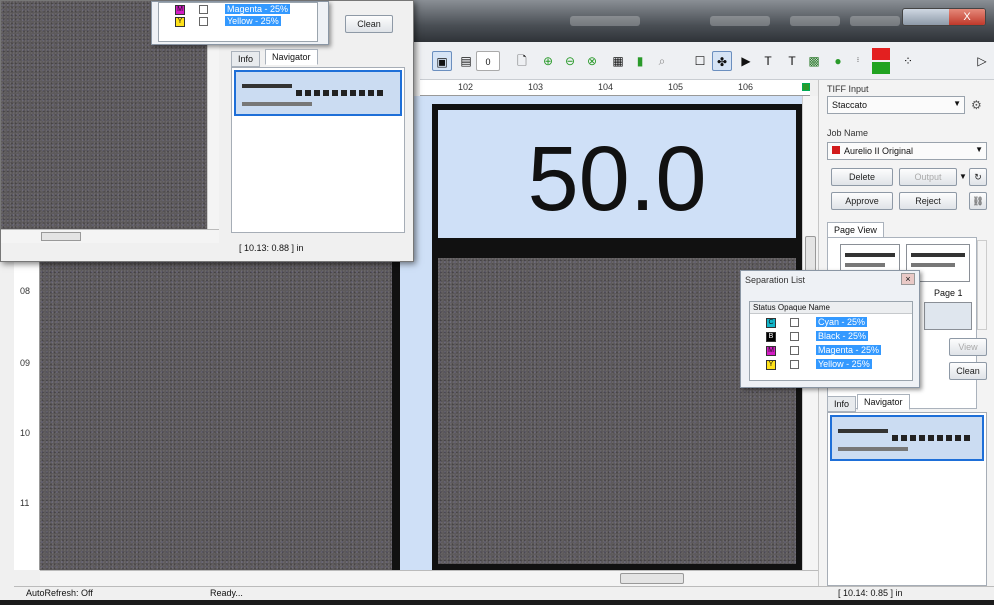 This screenshot has height=605, width=994. I want to click on close-icon: ×, so click(908, 279).